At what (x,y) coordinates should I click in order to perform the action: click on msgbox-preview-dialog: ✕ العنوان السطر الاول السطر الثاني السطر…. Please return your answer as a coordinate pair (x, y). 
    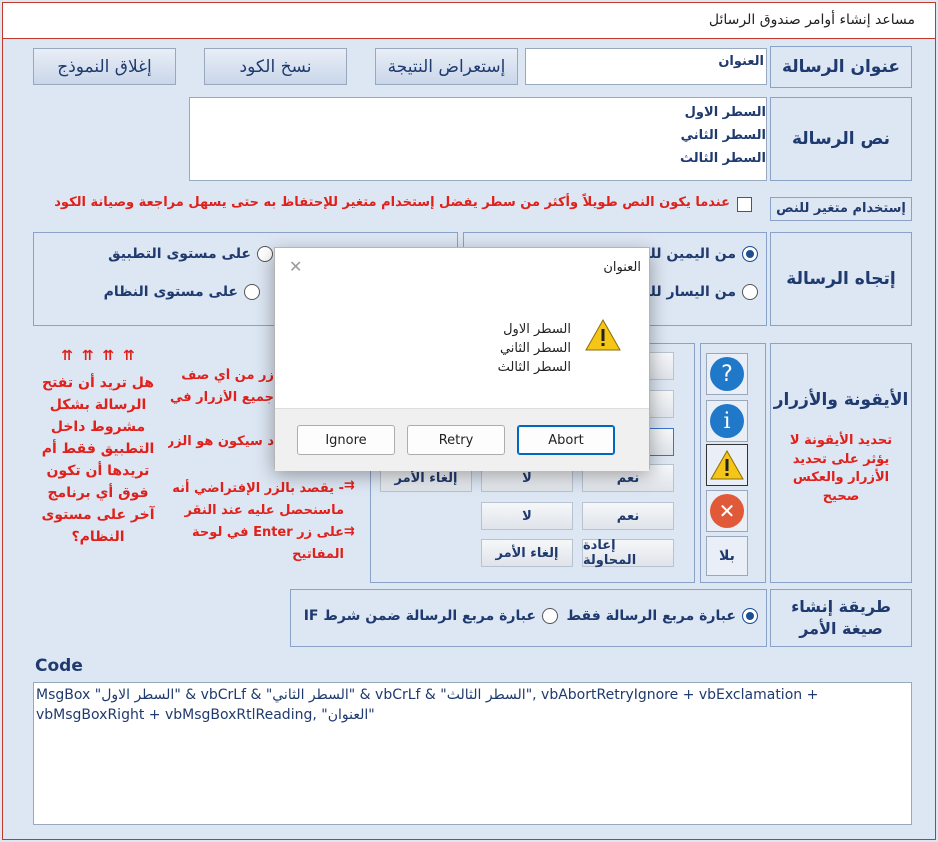
    Looking at the image, I should click on (462, 359).